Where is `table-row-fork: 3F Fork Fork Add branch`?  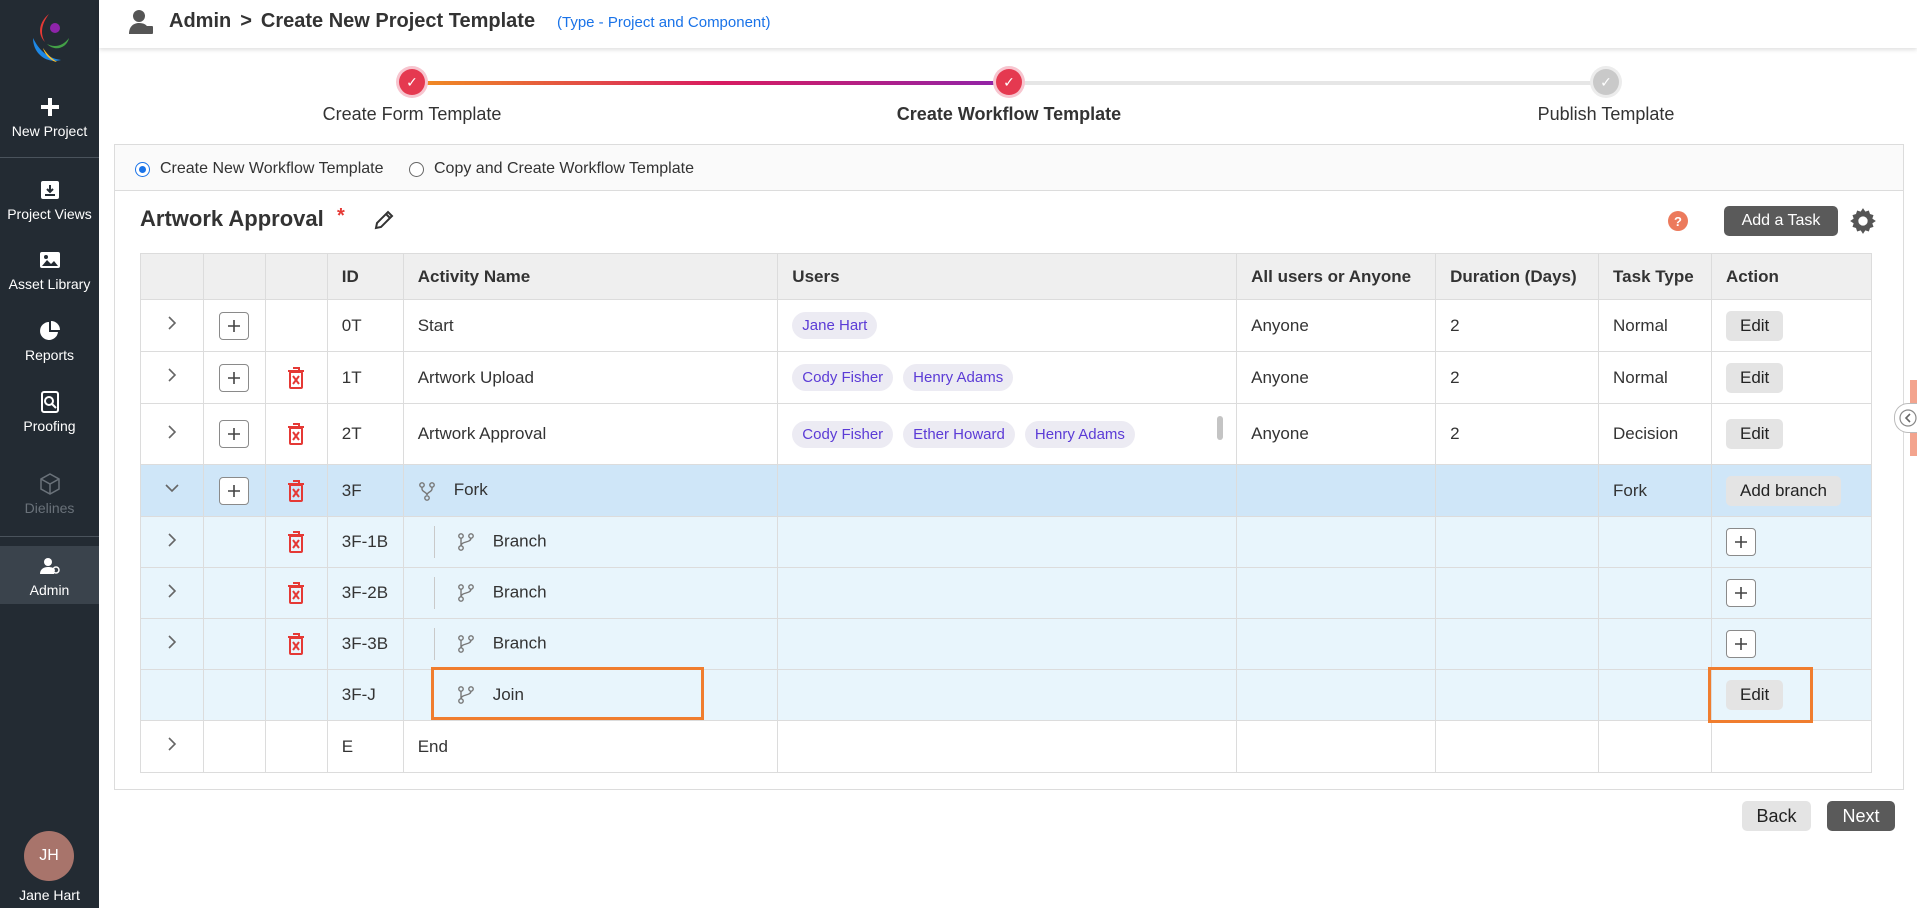 table-row-fork: 3F Fork Fork Add branch is located at coordinates (1006, 490).